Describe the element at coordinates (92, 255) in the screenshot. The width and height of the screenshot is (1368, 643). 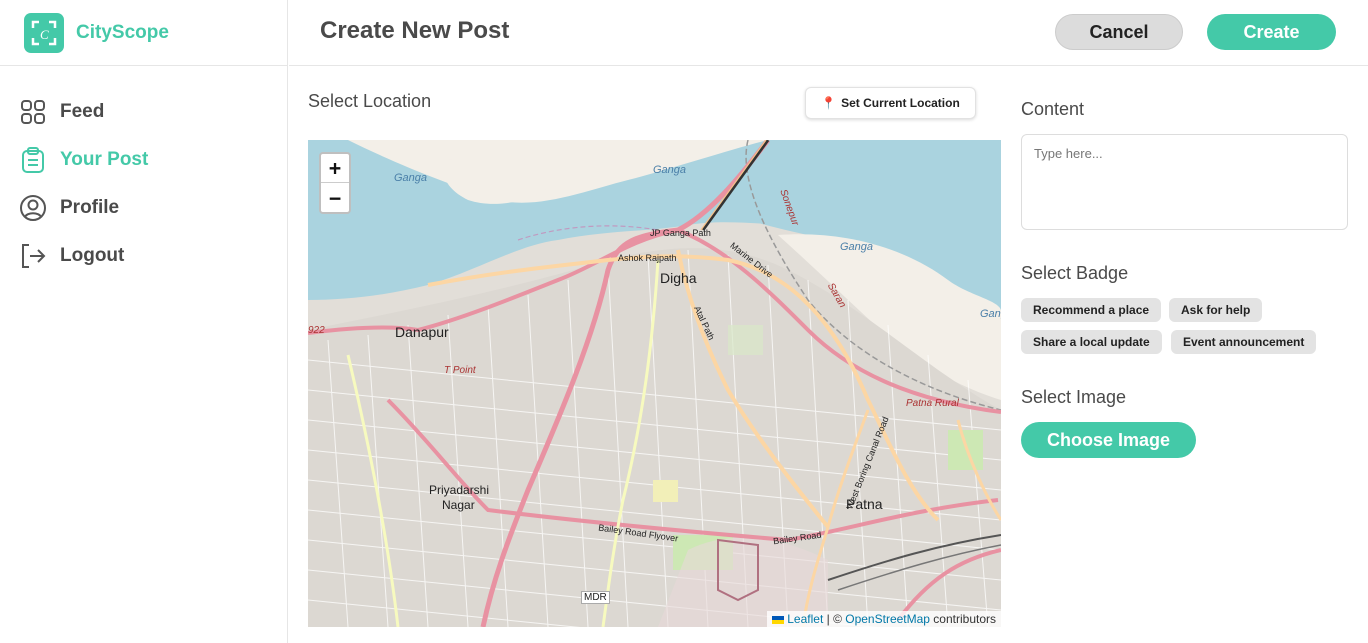
I see `sidebar-item-label: Logout` at that location.